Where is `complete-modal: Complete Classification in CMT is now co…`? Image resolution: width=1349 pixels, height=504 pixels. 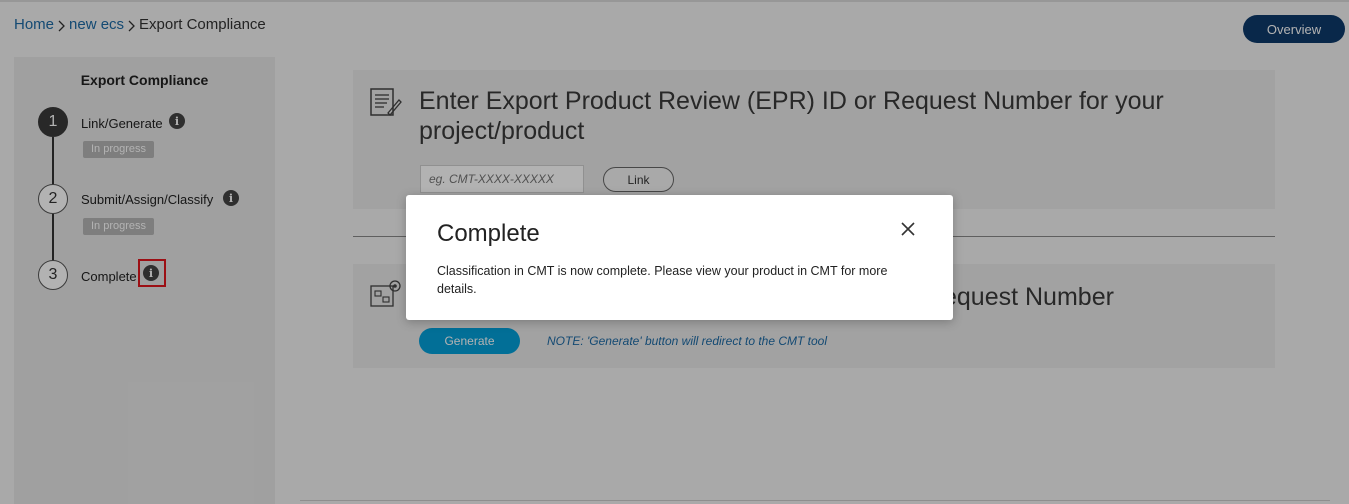
complete-modal: Complete Classification in CMT is now co… is located at coordinates (679, 257).